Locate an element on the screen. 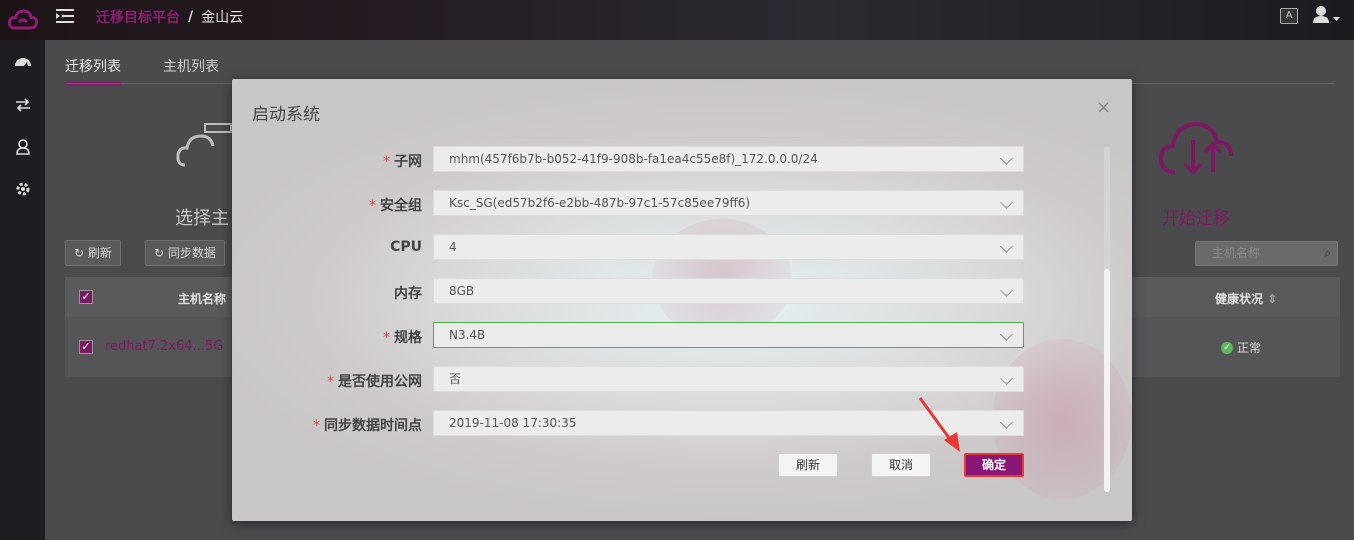  health-status-label: 正常 is located at coordinates (1249, 348).